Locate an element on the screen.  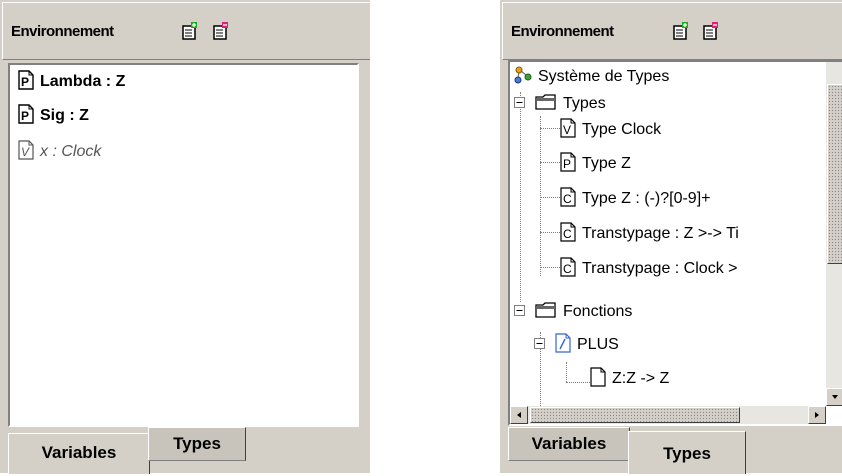
tree-node-functions: Fonctions is located at coordinates (573, 312).